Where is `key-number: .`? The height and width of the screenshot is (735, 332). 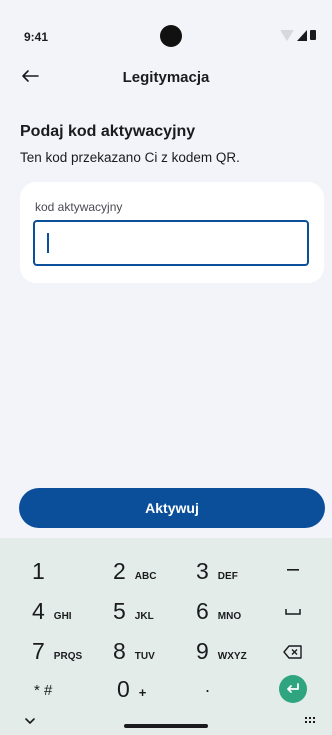
key-number: . is located at coordinates (208, 686).